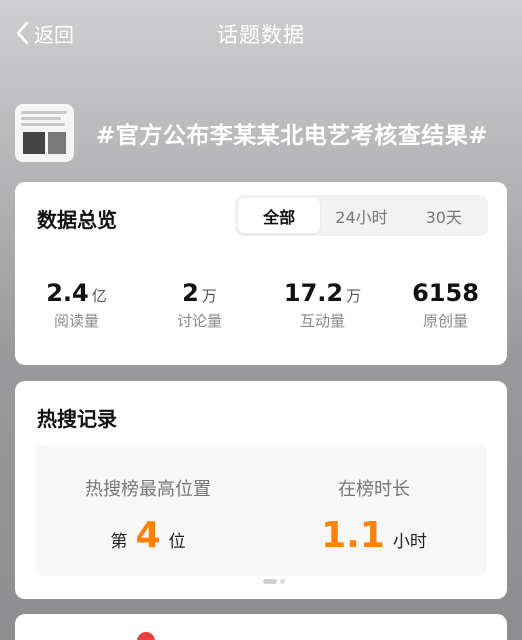 The image size is (522, 640). I want to click on page-dot, so click(282, 581).